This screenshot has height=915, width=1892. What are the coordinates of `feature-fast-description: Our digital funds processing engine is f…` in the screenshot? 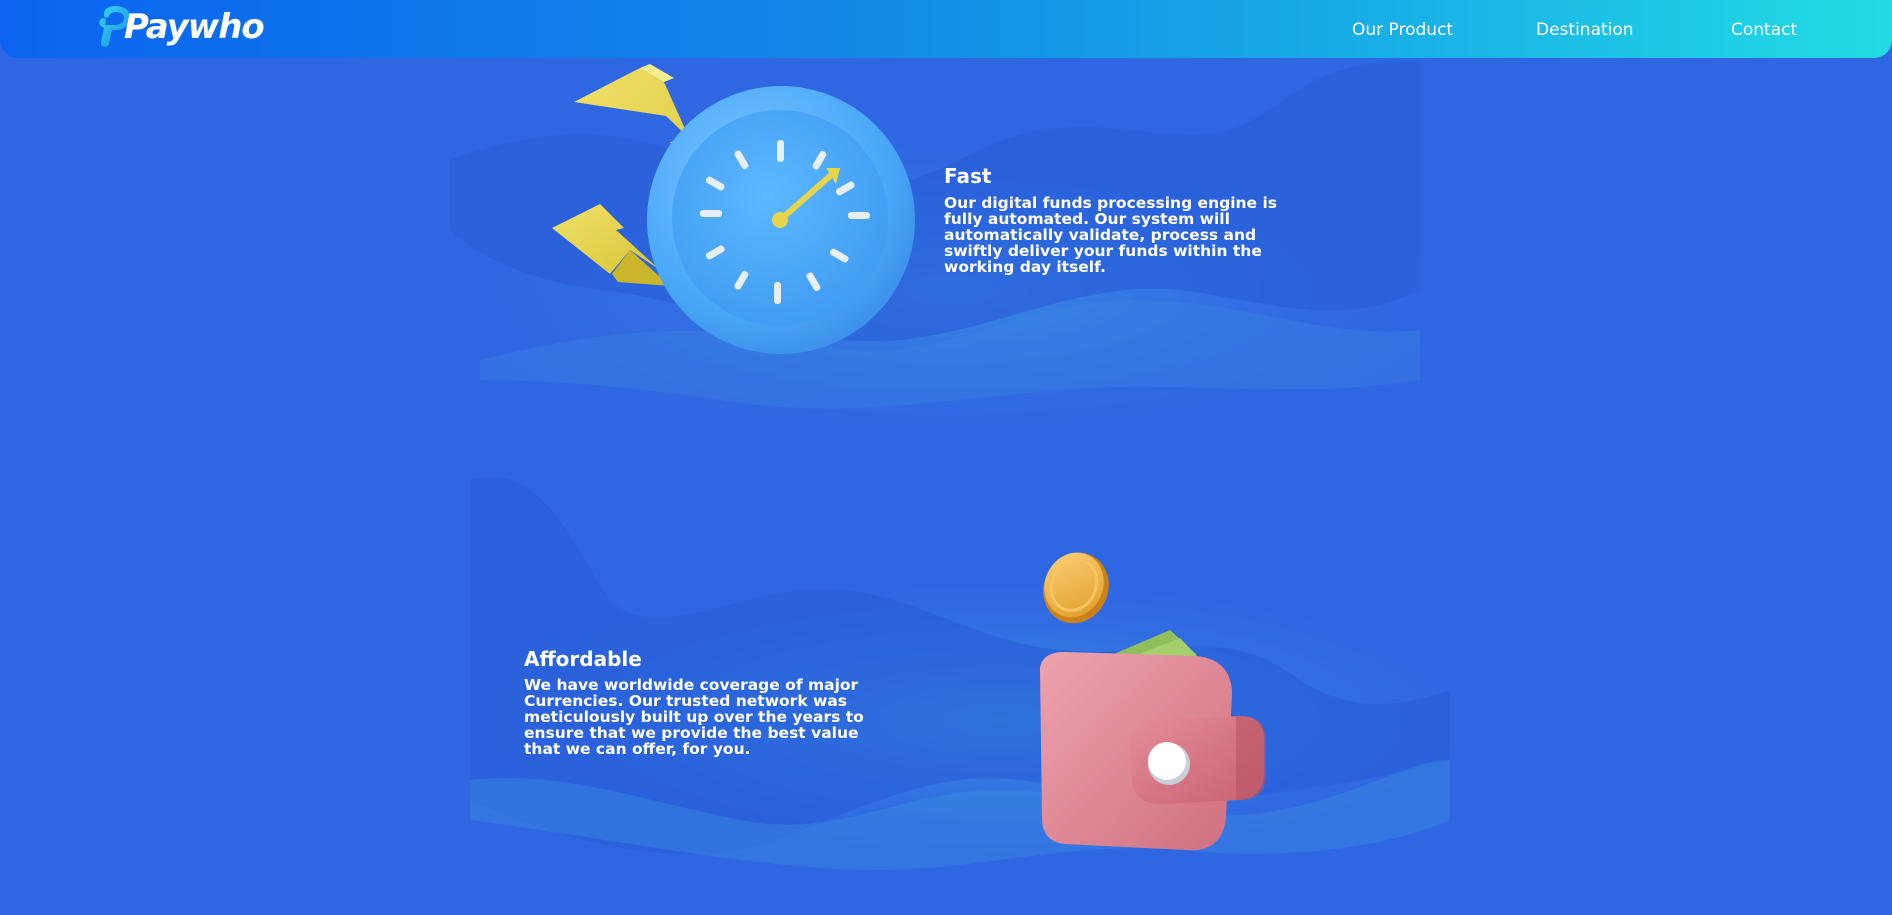 It's located at (1110, 235).